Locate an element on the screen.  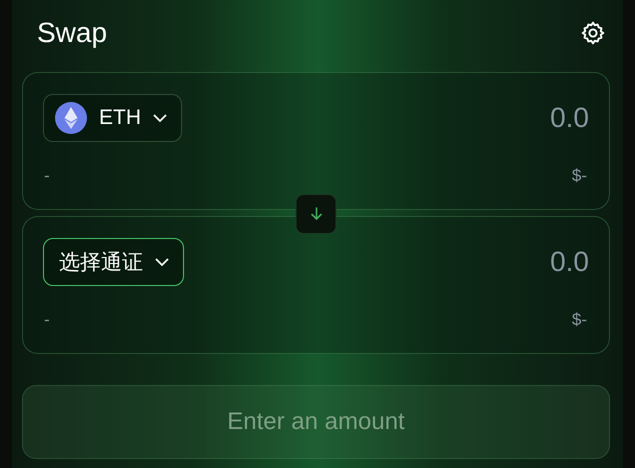
swap-title: Swap is located at coordinates (72, 33).